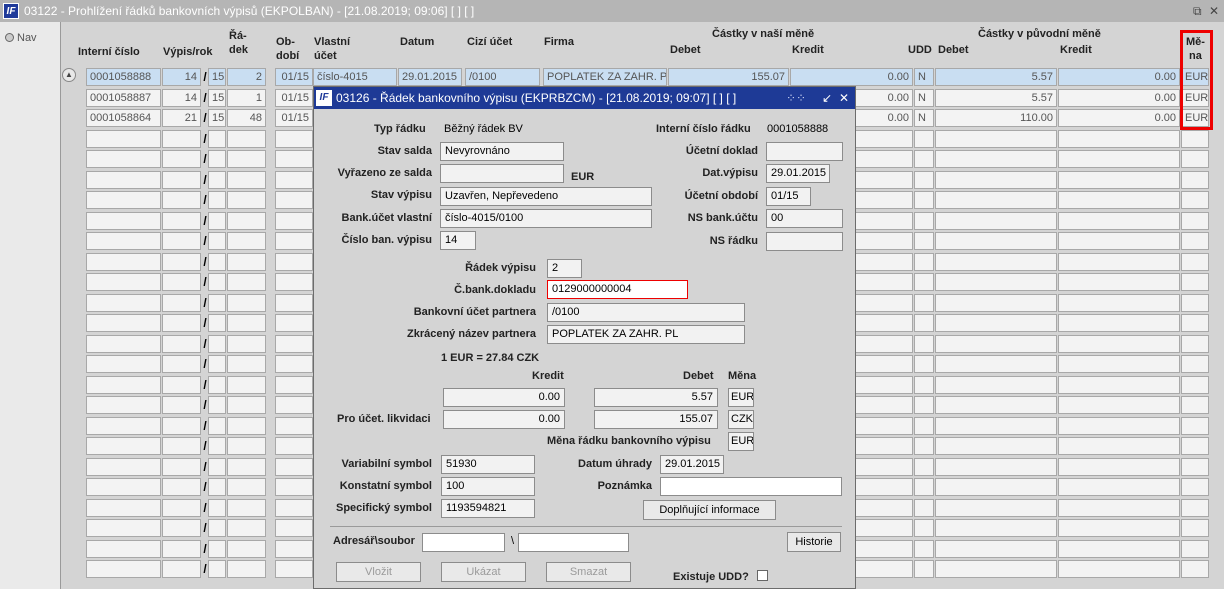 The image size is (1224, 589). Describe the element at coordinates (355, 77) in the screenshot. I see `grid-cell-vlastni: číslo-4015` at that location.